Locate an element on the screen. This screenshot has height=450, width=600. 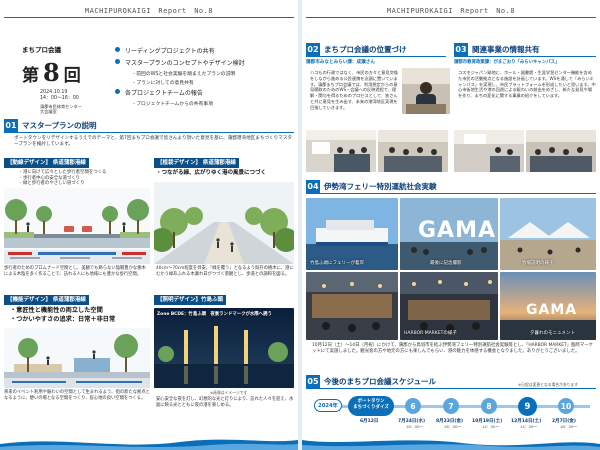
section-title: まちプロ会議の位置づけ is located at coordinates (365, 49).